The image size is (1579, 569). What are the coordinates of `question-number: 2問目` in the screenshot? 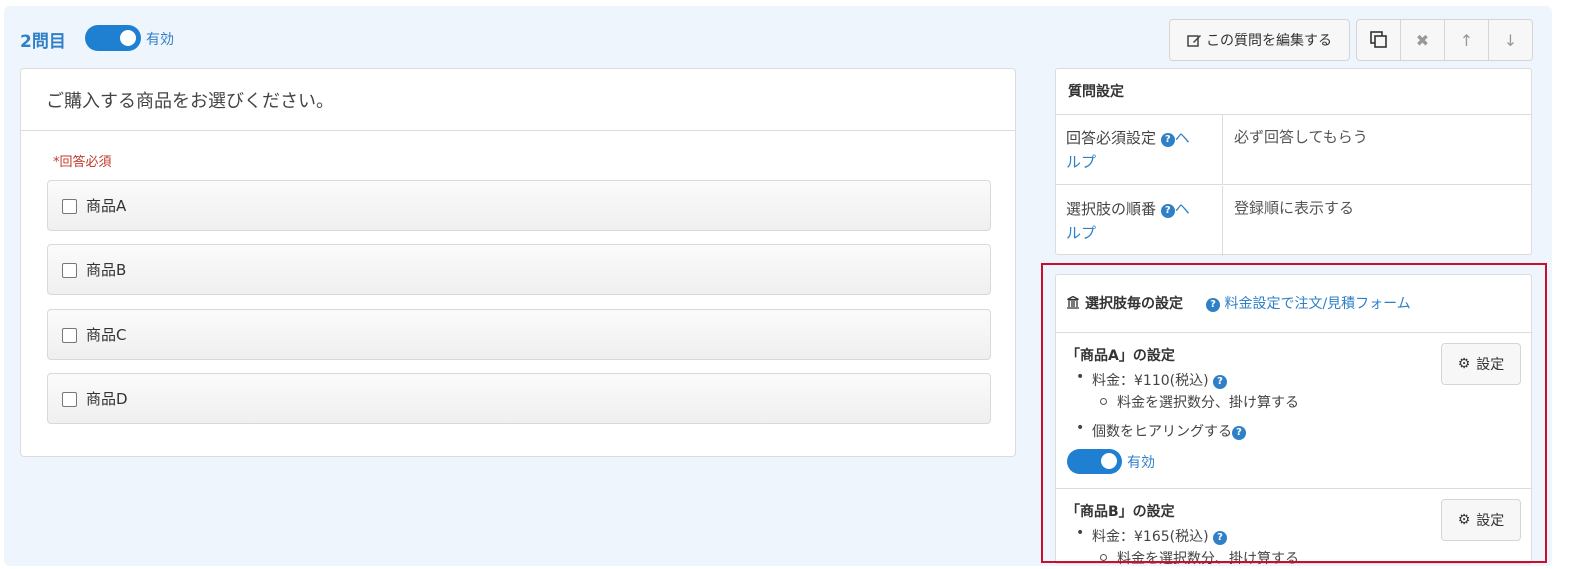 It's located at (43, 42).